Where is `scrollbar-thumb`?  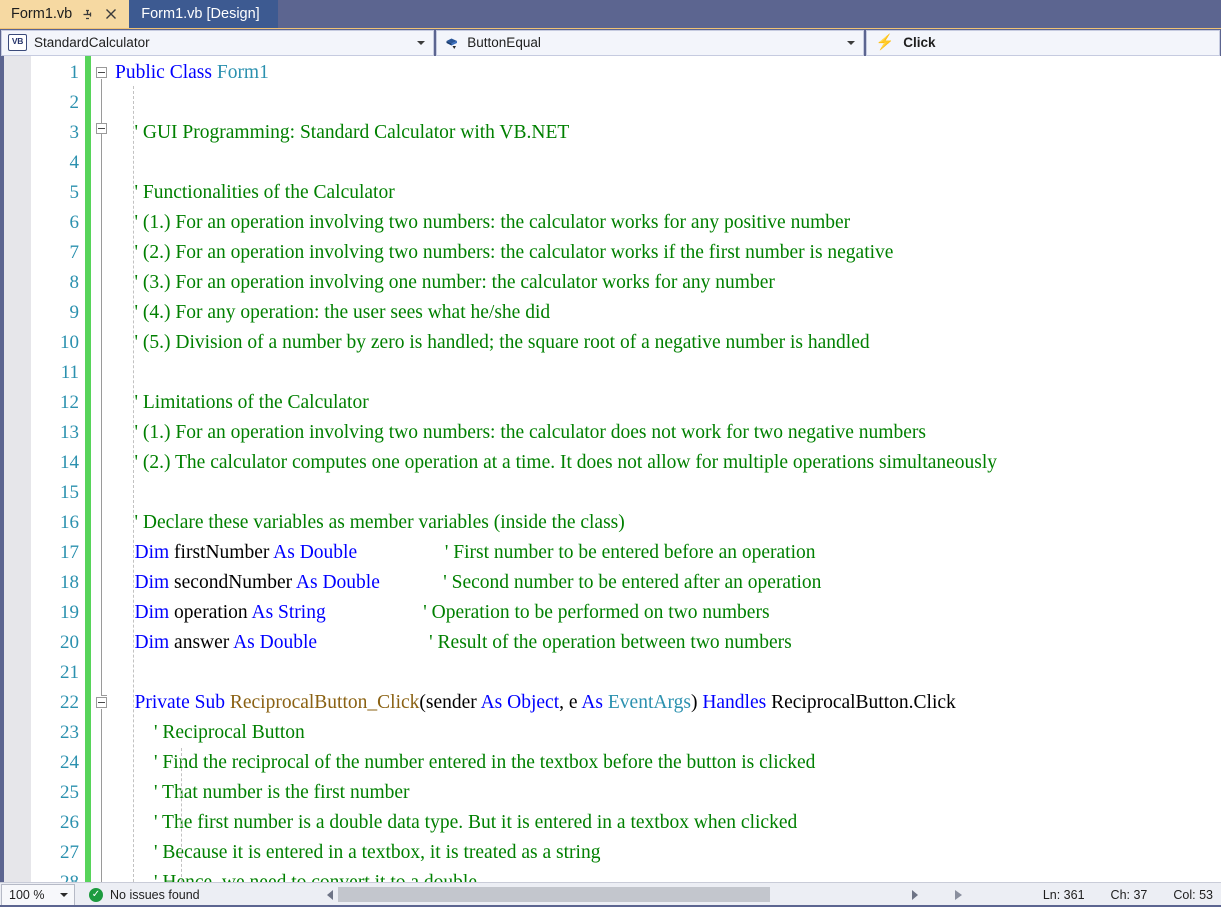 scrollbar-thumb is located at coordinates (554, 894).